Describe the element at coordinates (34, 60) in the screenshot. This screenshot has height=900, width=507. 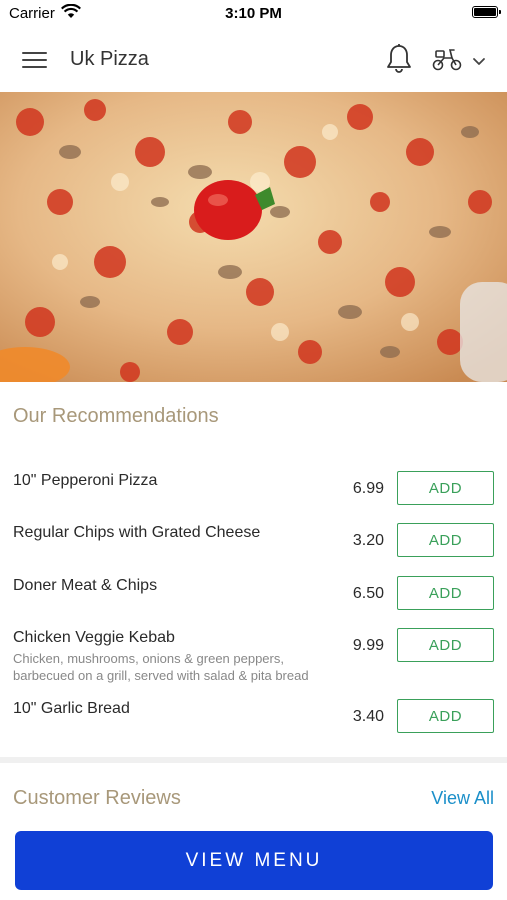
I see `menu-icon` at that location.